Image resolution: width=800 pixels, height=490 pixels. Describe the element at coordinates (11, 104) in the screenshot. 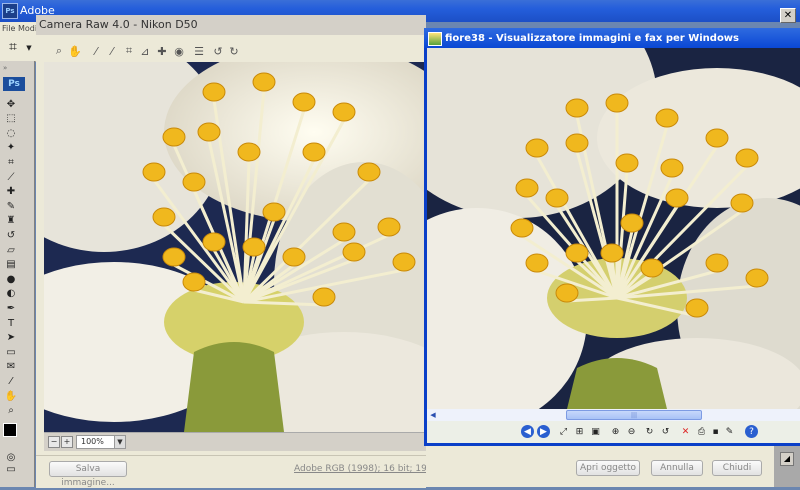

I see `move-icon: ✥` at that location.